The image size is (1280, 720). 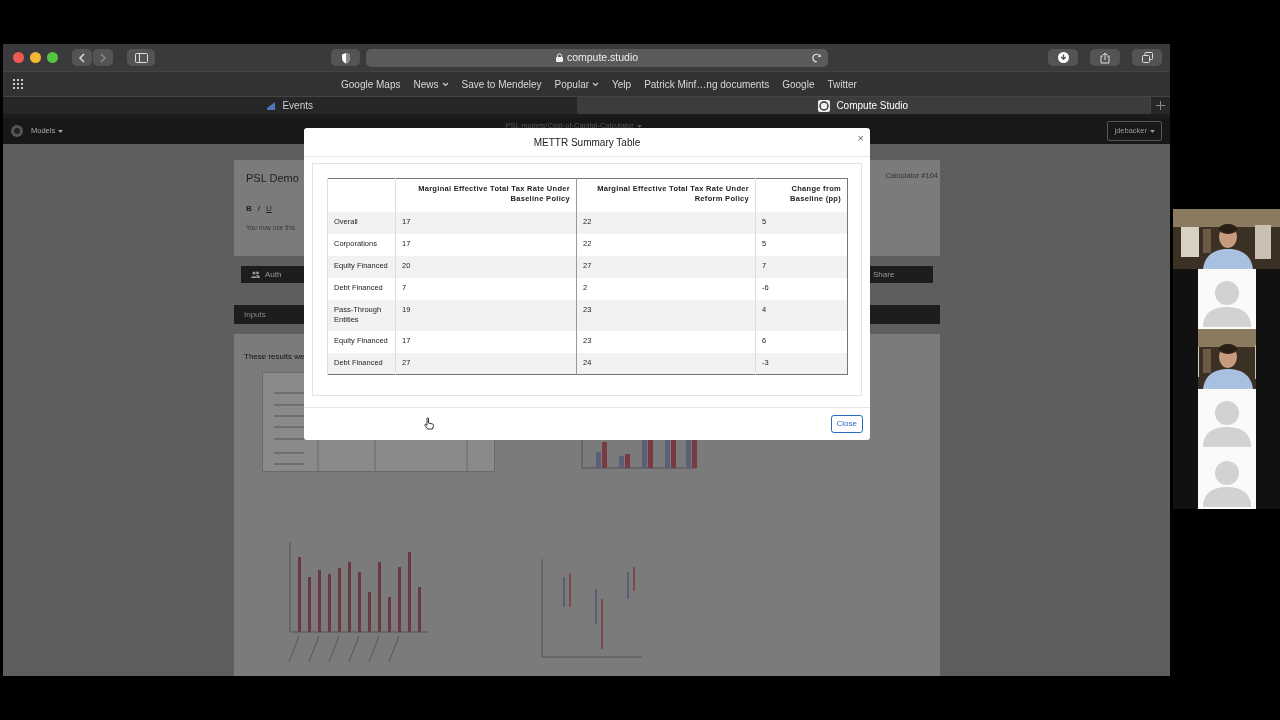 I want to click on bookmark-menu: News, so click(x=431, y=84).